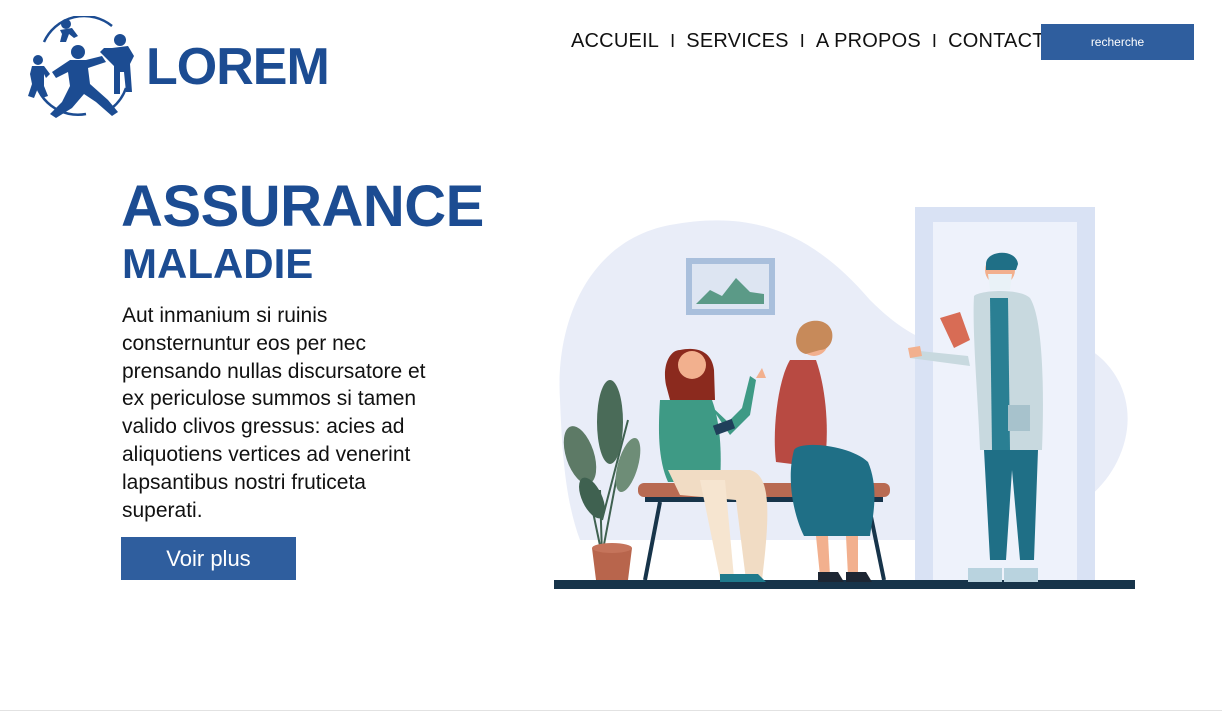  Describe the element at coordinates (996, 41) in the screenshot. I see `nav-item-contact: CONTACT` at that location.